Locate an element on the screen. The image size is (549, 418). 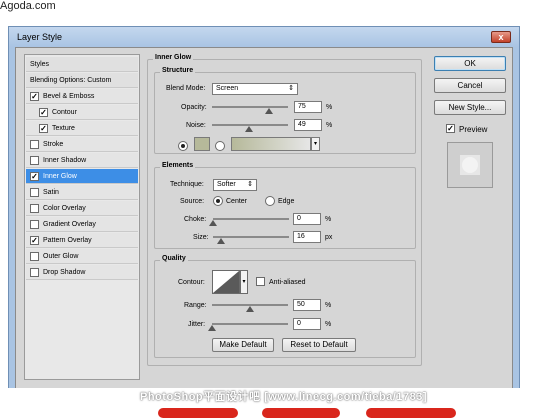
reset-to-default-button: Reset to Default is located at coordinates (319, 345).